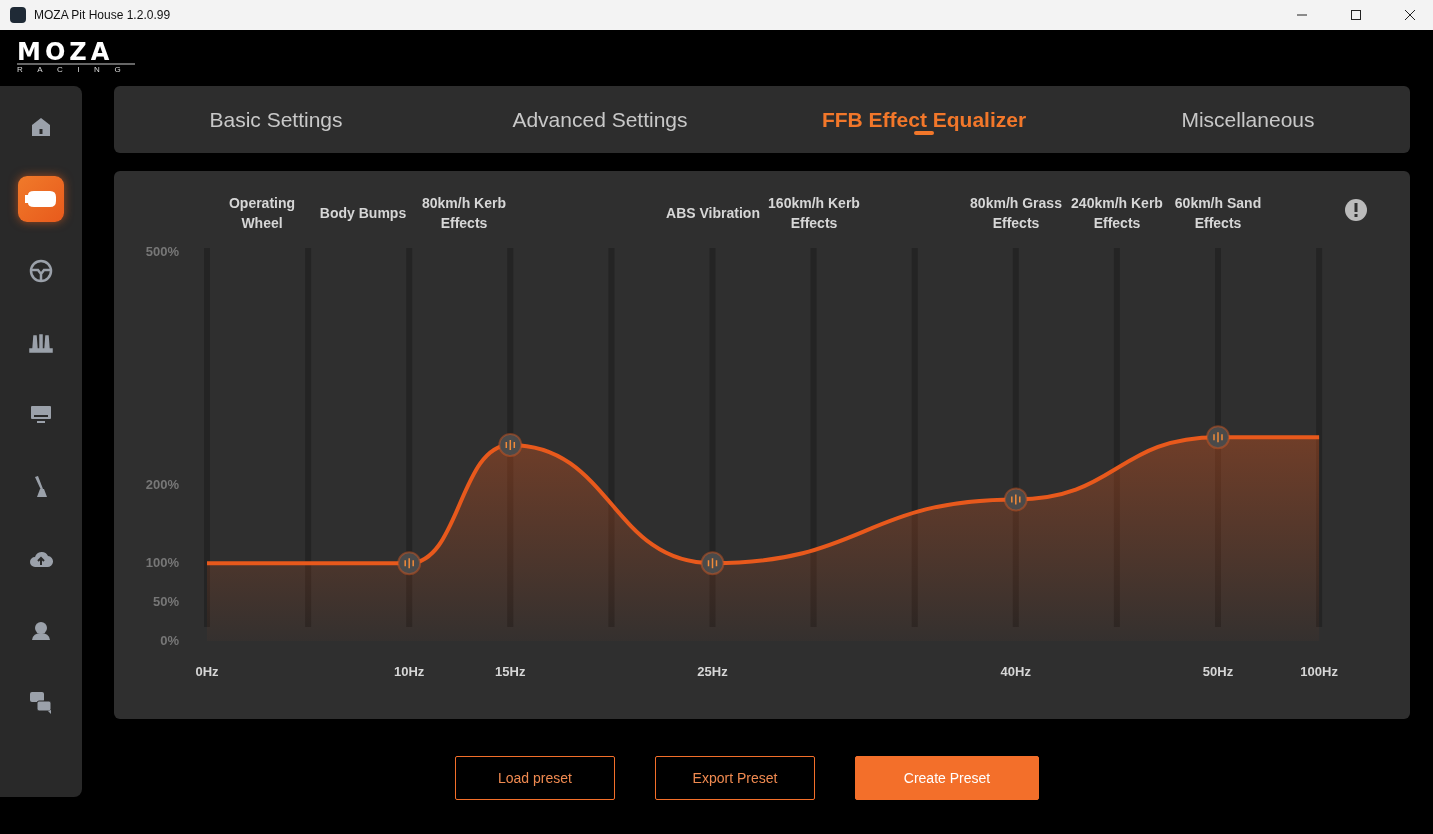 This screenshot has height=834, width=1433. What do you see at coordinates (409, 671) in the screenshot?
I see `x-axis-label: 10Hz` at bounding box center [409, 671].